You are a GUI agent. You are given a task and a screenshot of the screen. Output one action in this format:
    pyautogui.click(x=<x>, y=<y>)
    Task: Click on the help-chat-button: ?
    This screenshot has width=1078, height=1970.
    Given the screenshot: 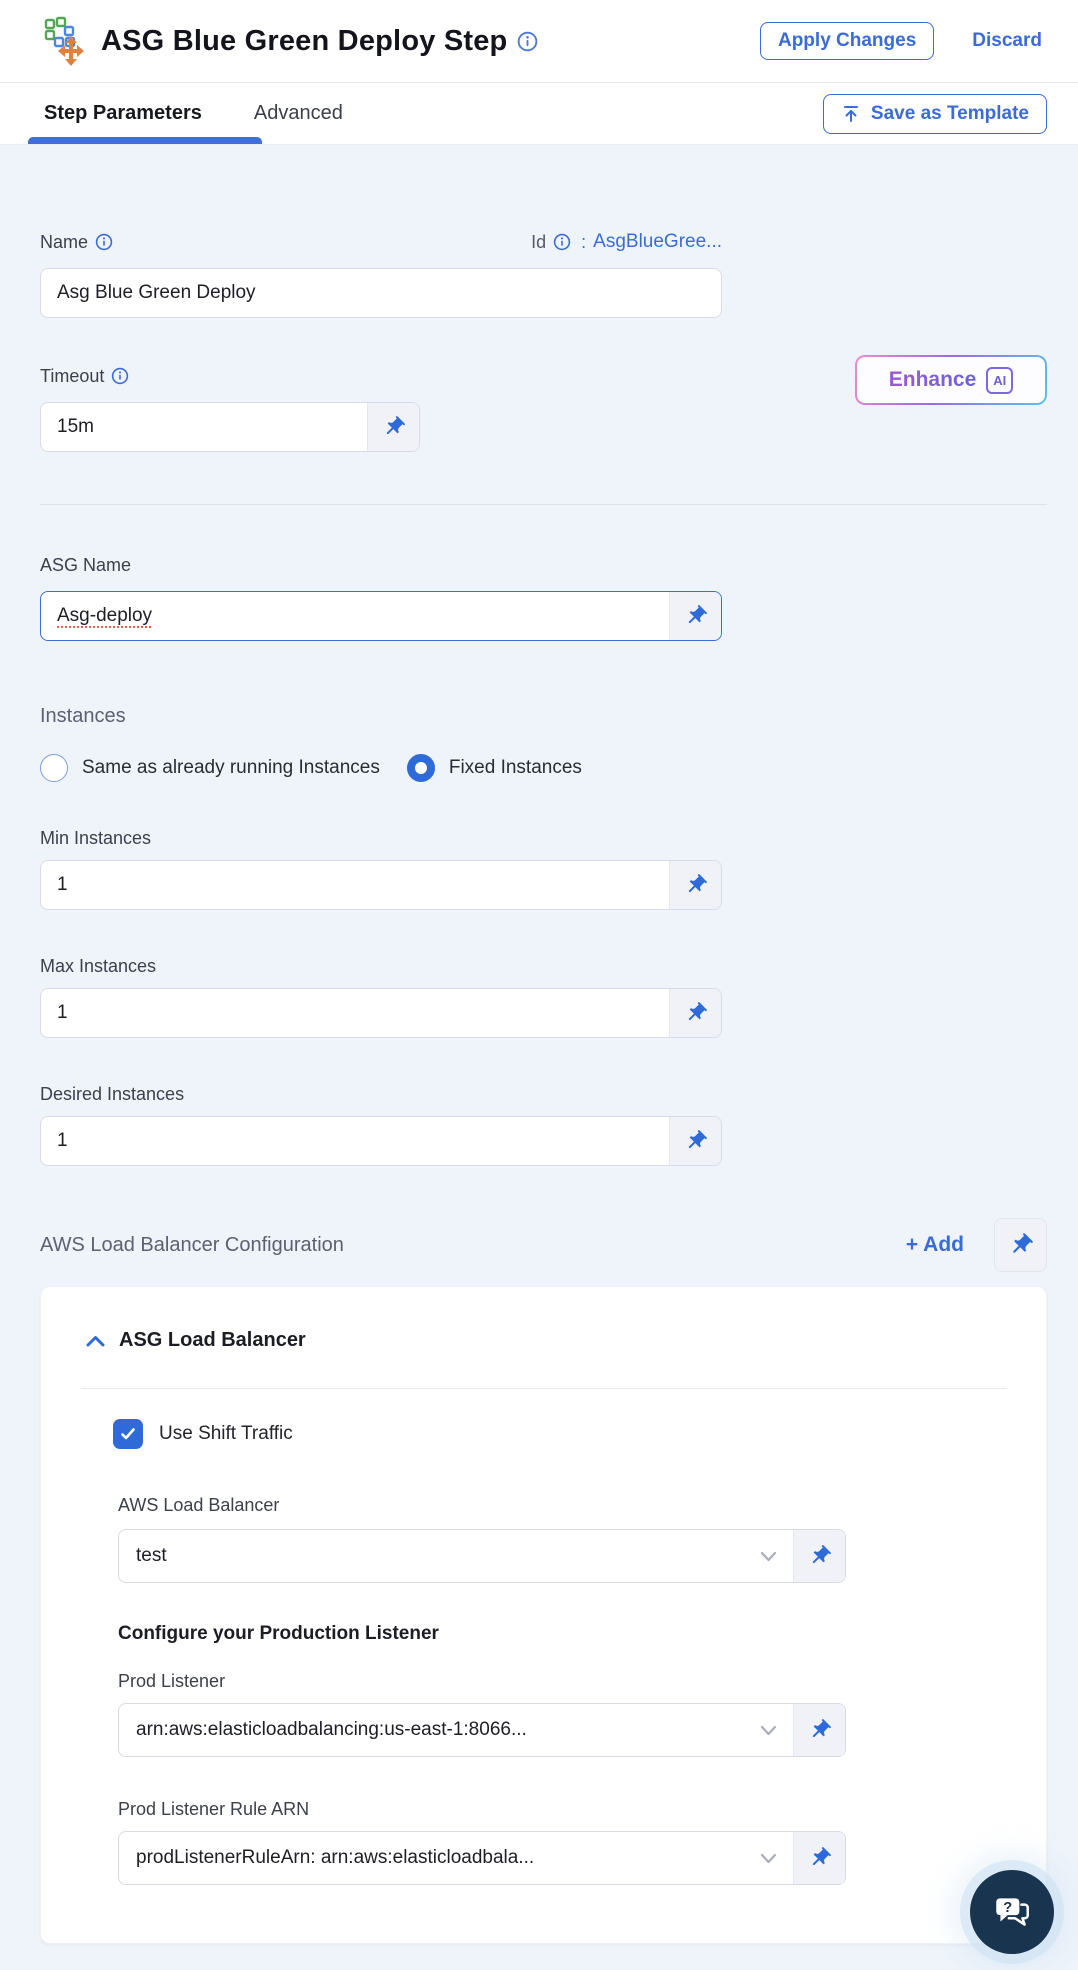 What is the action you would take?
    pyautogui.click(x=1012, y=1912)
    